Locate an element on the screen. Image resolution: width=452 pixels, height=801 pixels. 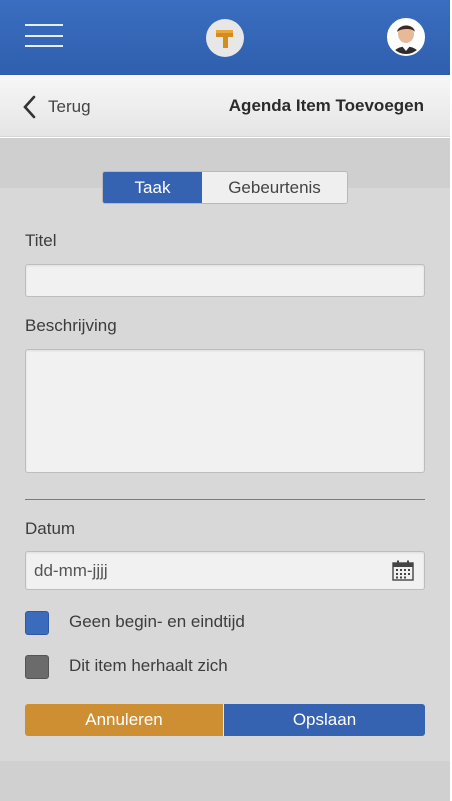
description-textarea is located at coordinates (225, 411).